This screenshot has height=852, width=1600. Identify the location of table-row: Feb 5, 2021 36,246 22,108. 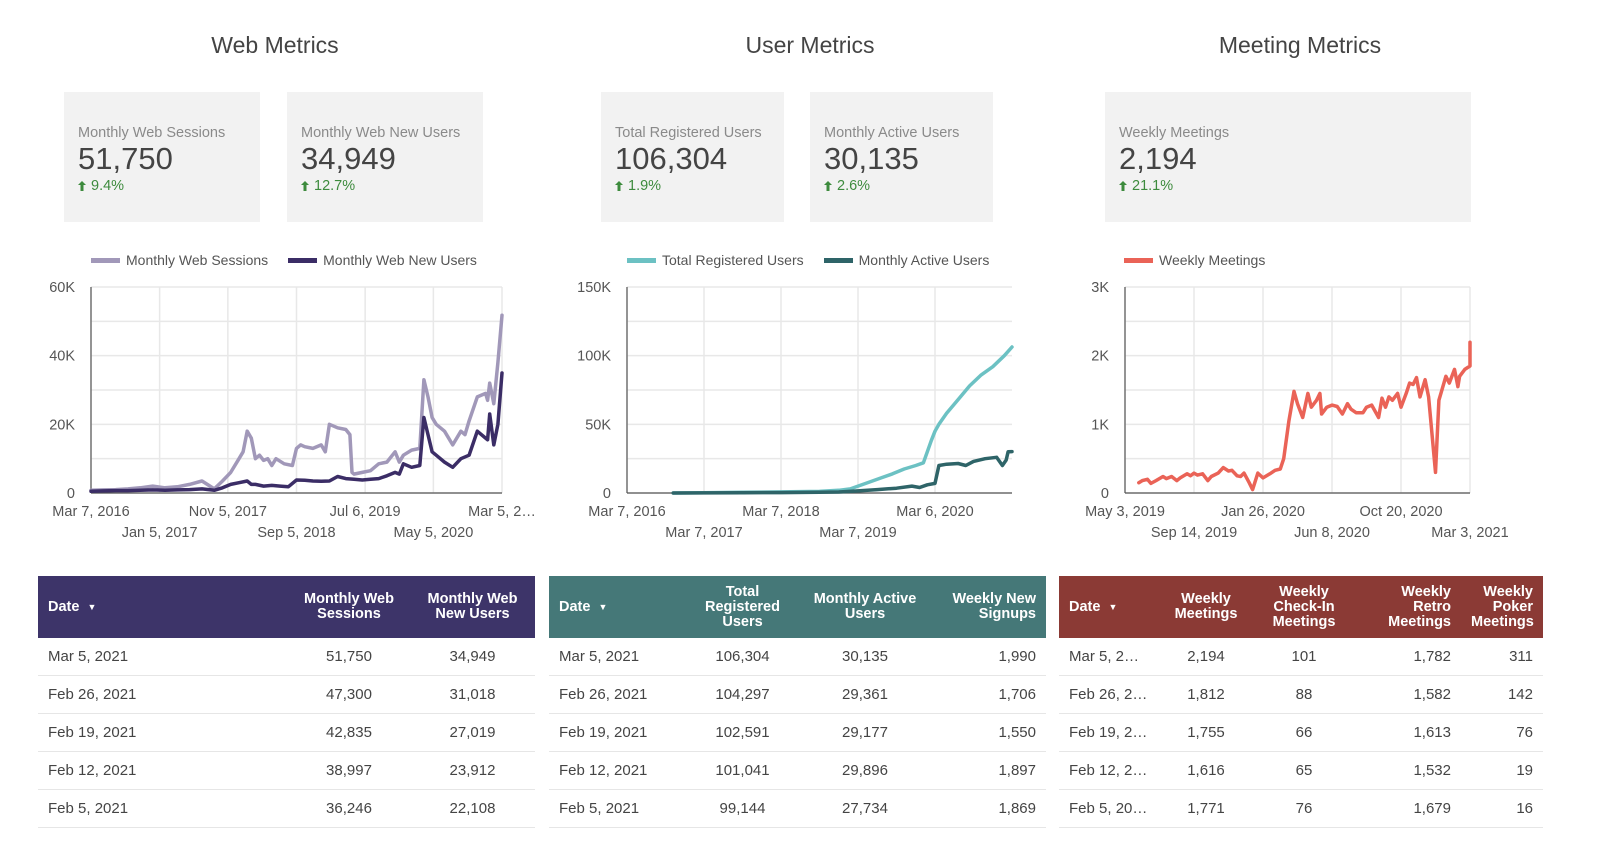
(286, 809).